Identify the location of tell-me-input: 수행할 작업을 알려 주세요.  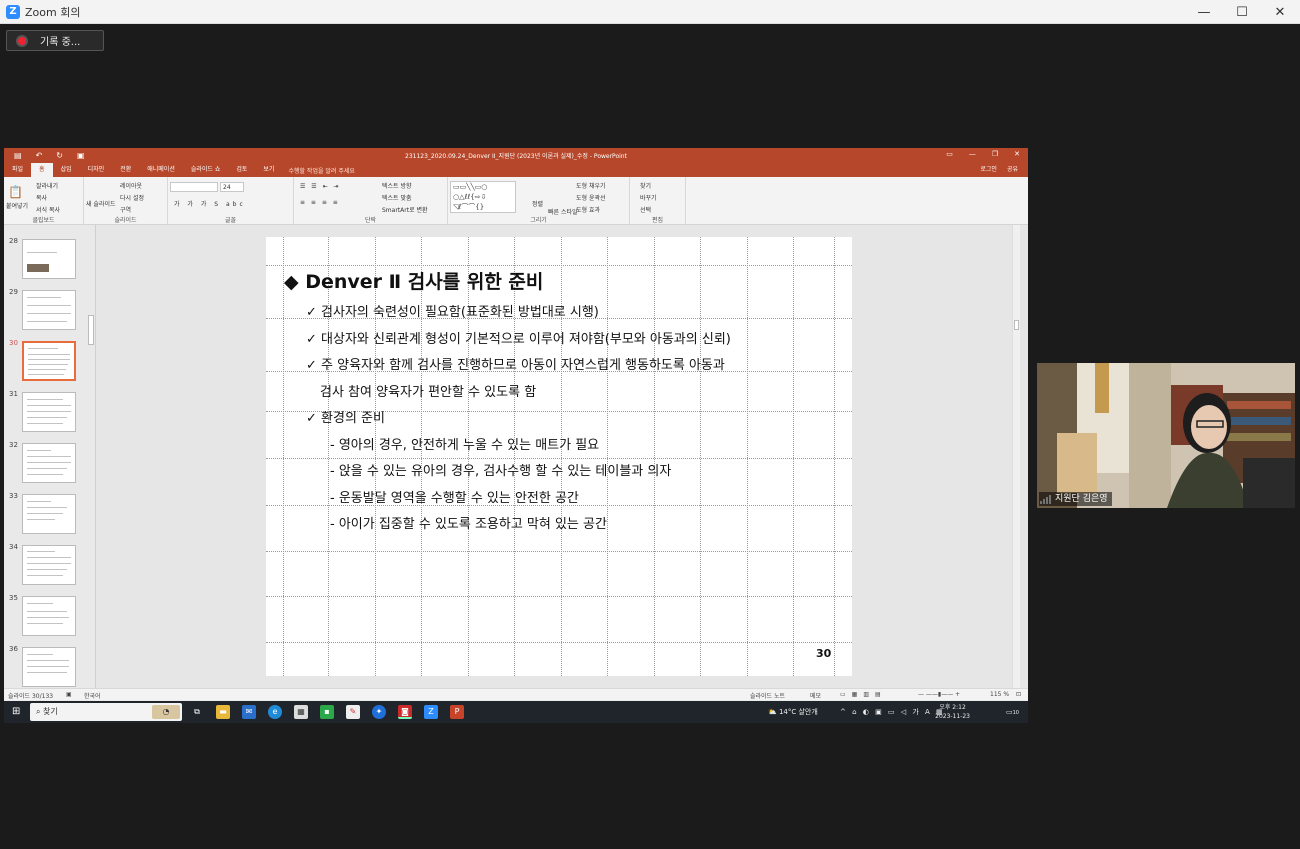
(321, 170).